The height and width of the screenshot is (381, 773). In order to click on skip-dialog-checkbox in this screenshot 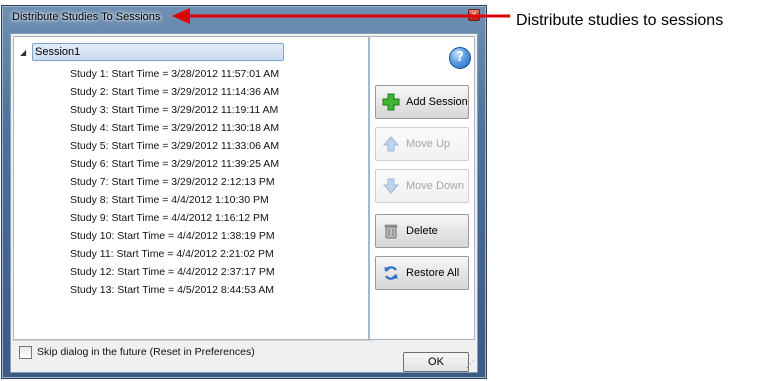, I will do `click(25, 352)`.